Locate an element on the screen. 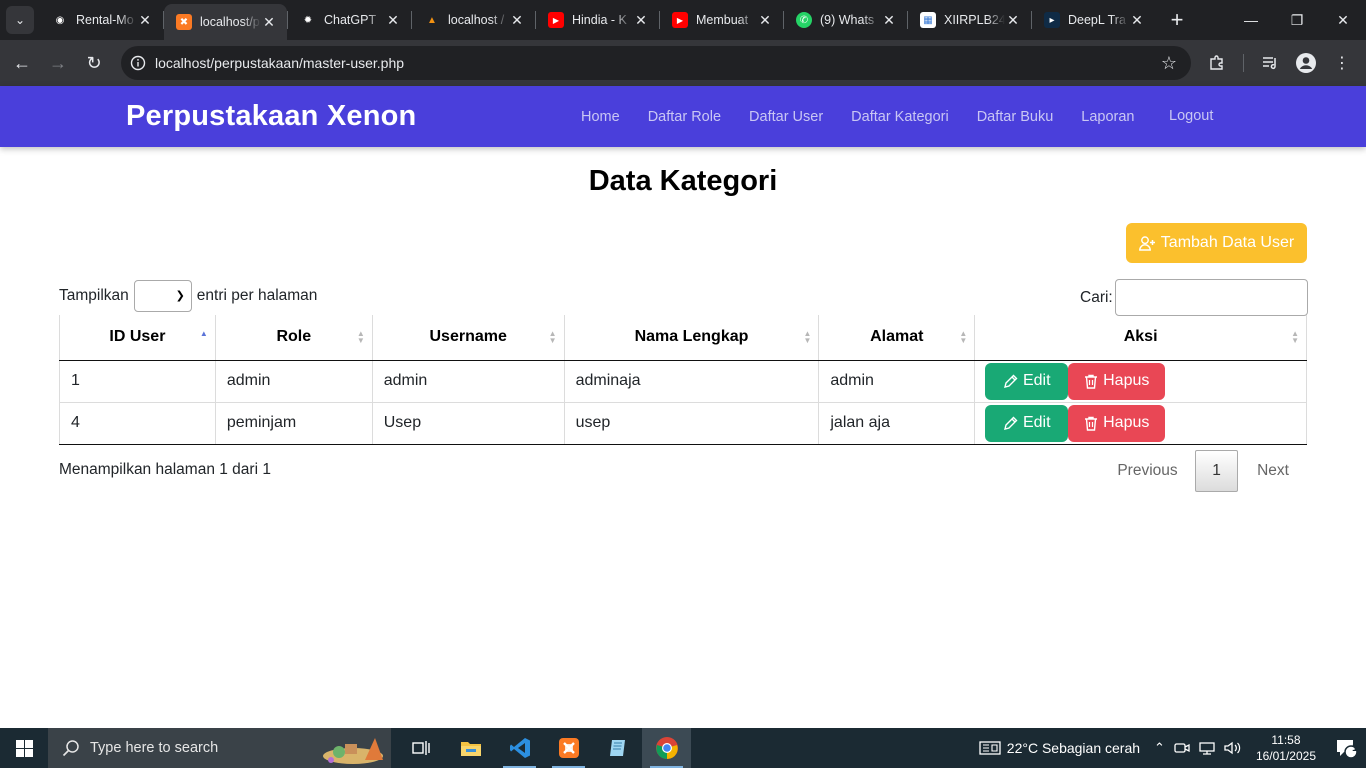 The image size is (1366, 768). cell-username: Usep is located at coordinates (468, 423).